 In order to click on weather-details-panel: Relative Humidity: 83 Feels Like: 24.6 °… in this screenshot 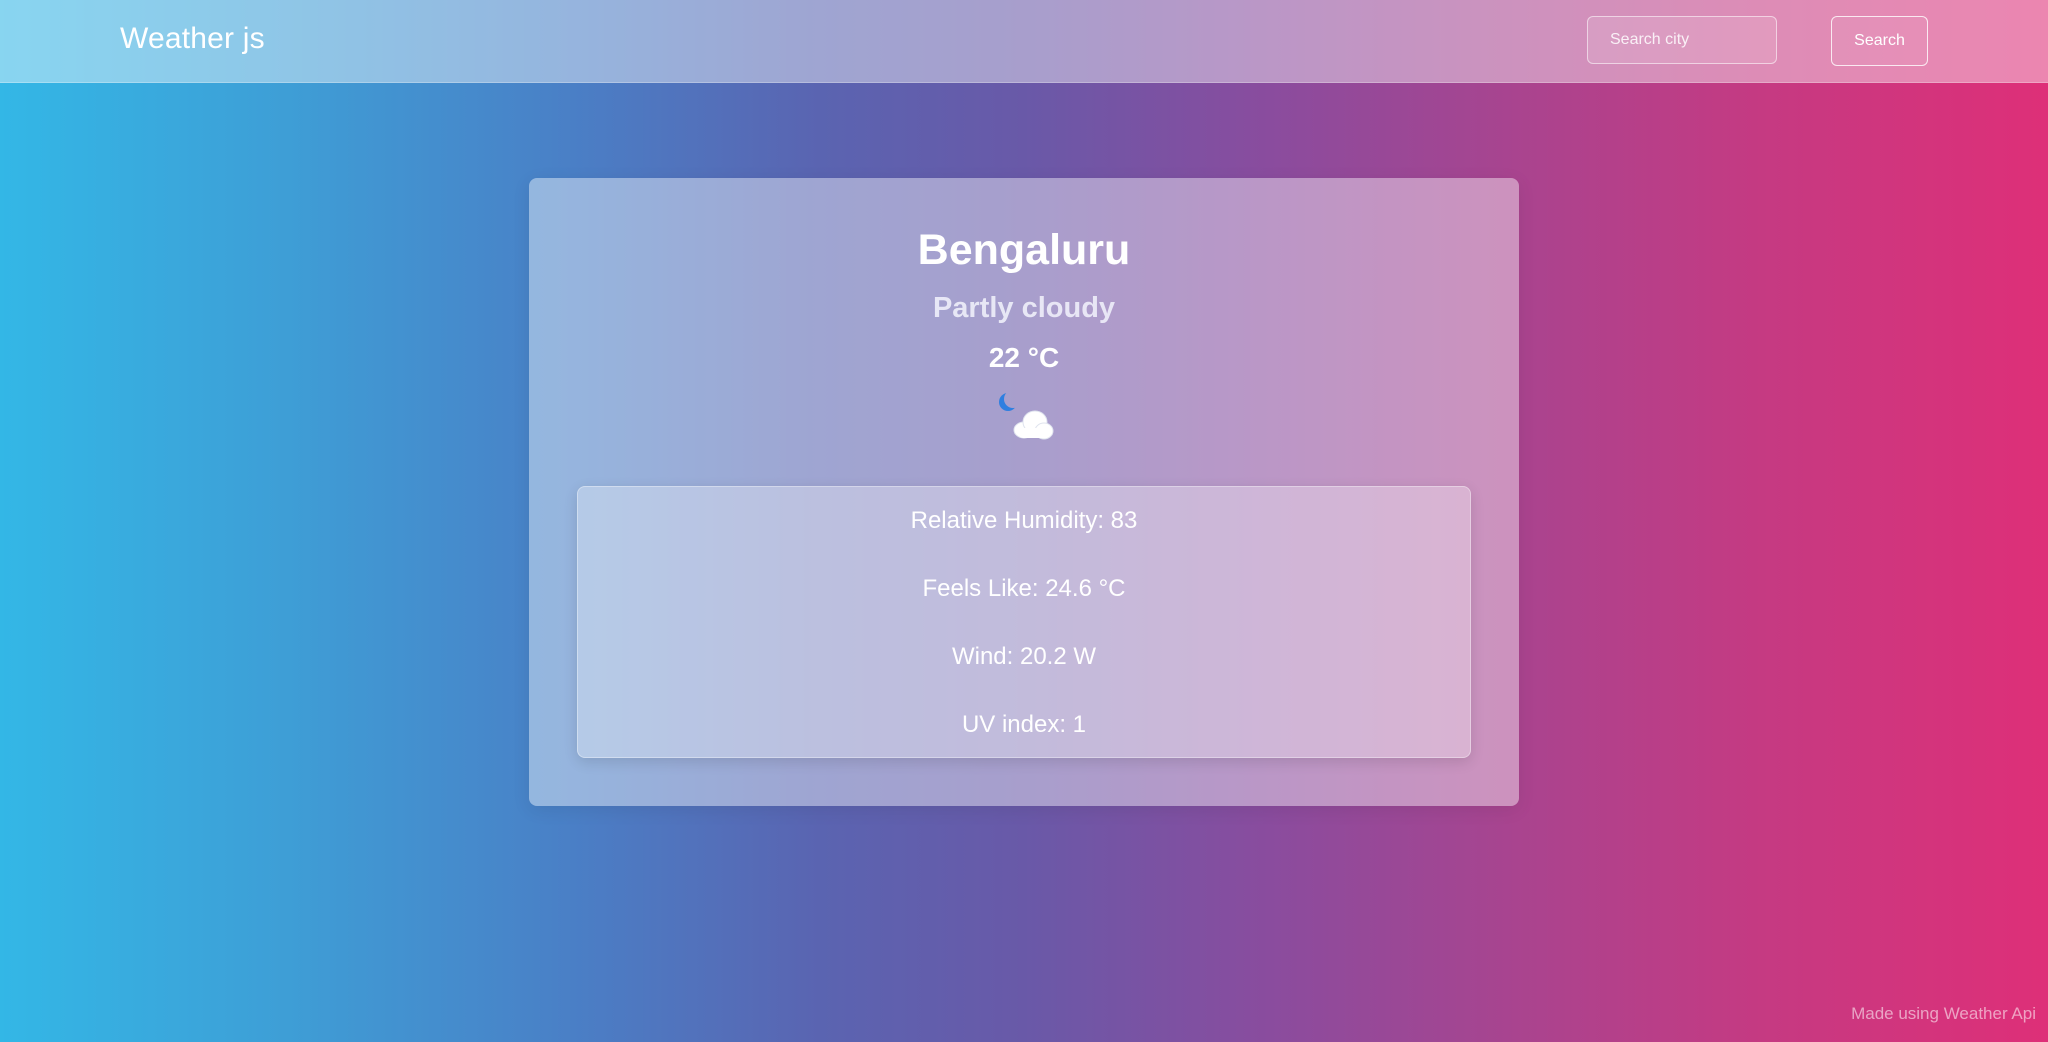, I will do `click(1024, 622)`.